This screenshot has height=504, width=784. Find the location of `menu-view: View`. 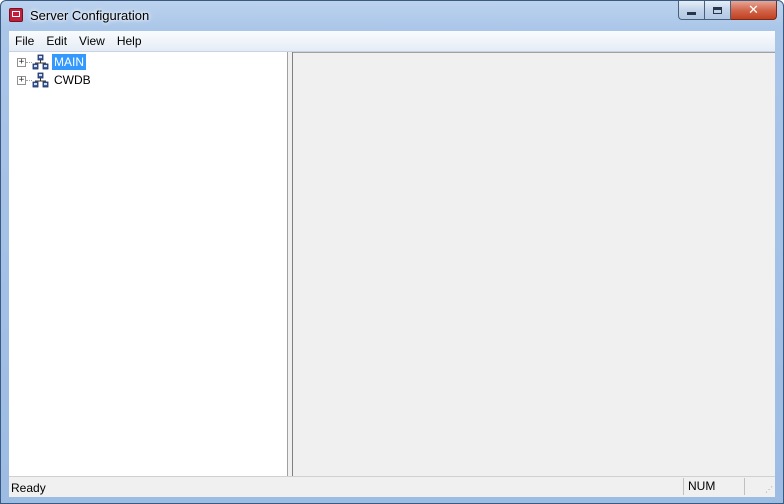

menu-view: View is located at coordinates (92, 41).